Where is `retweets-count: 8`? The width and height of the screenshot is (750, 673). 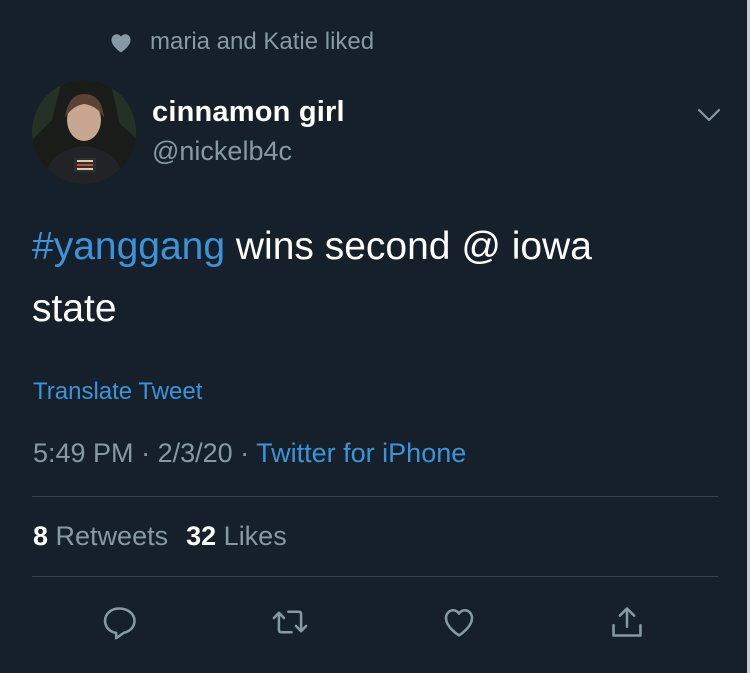
retweets-count: 8 is located at coordinates (41, 536).